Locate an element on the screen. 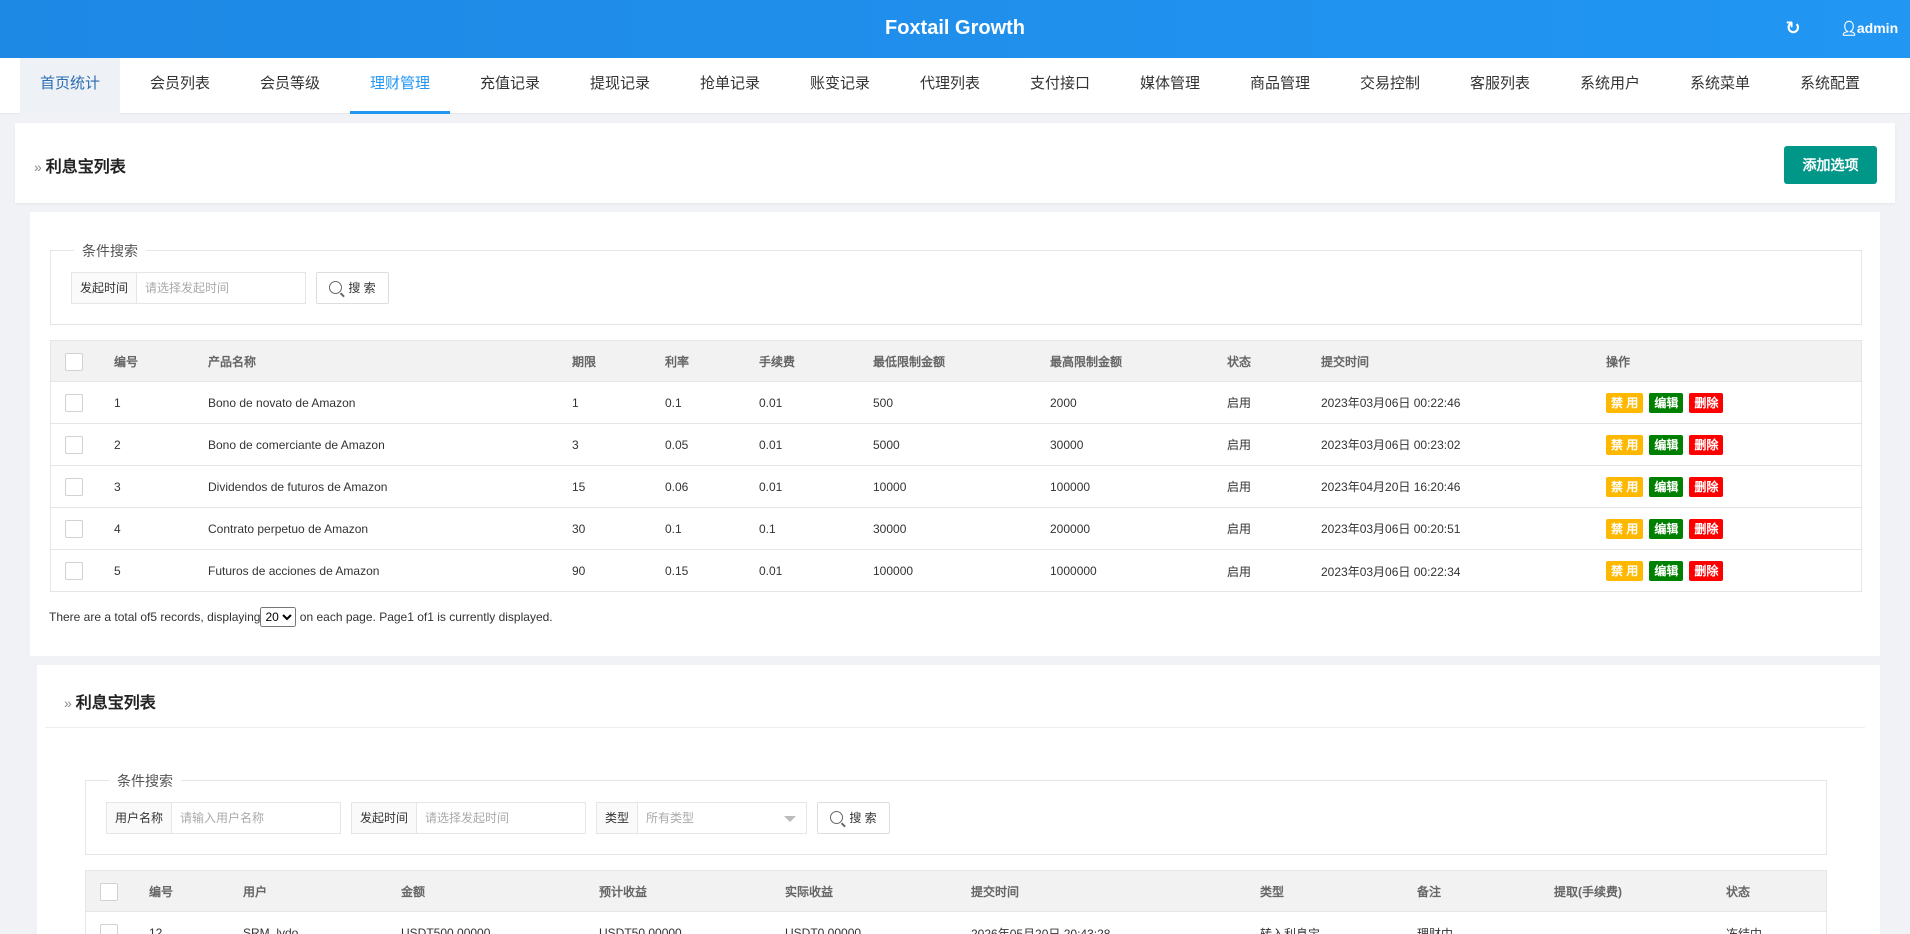 The width and height of the screenshot is (1910, 934). cell-max: 1000000 is located at coordinates (1073, 571).